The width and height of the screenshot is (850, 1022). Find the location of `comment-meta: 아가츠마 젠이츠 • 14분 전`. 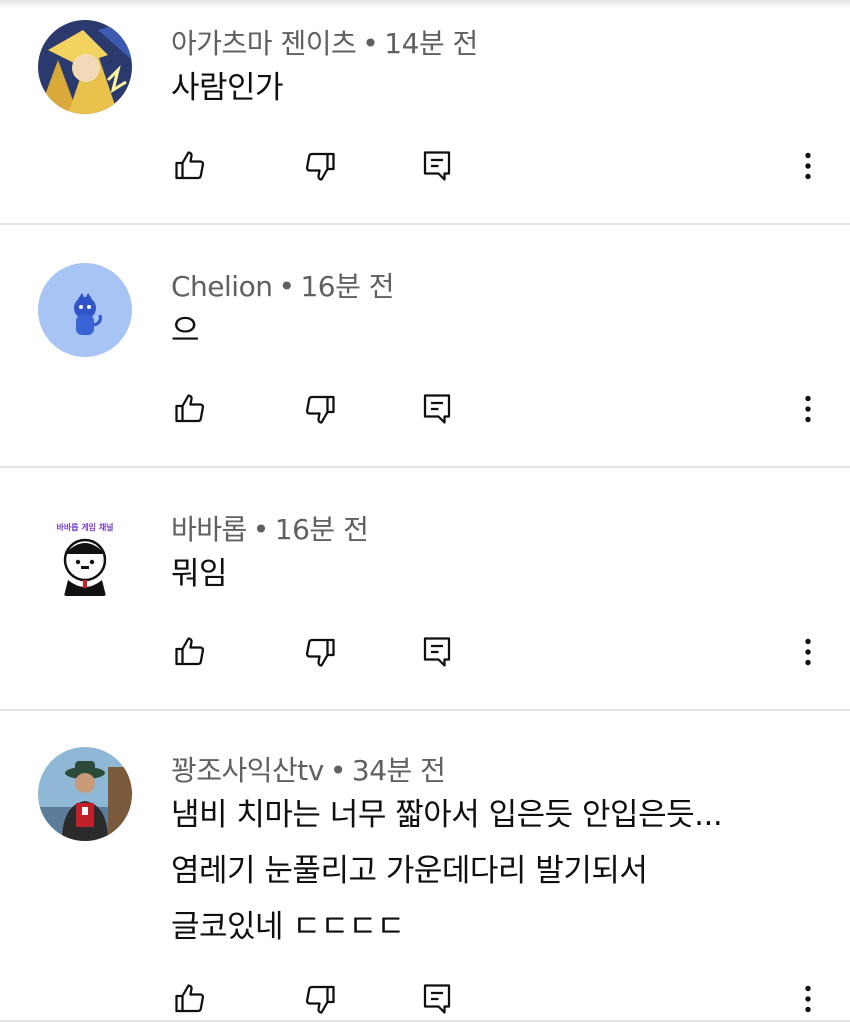

comment-meta: 아가츠마 젠이츠 • 14분 전 is located at coordinates (324, 42).